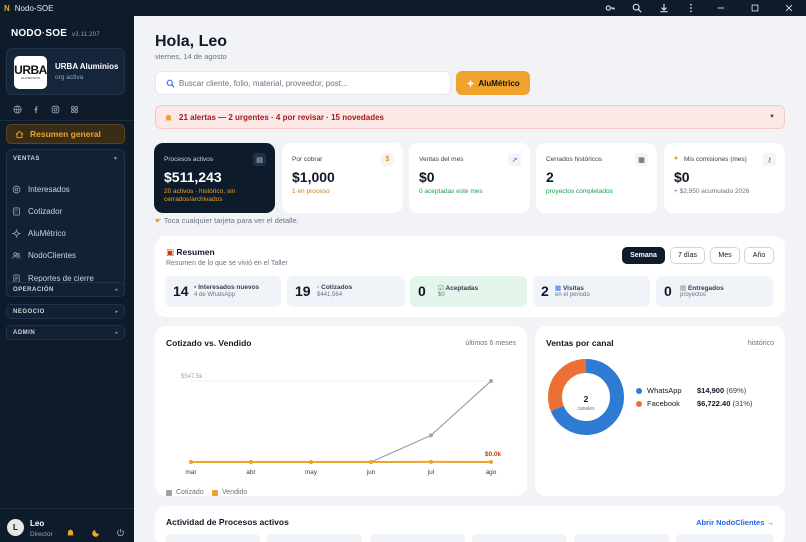 Image resolution: width=806 pixels, height=542 pixels. I want to click on kpi-value: $0, so click(427, 177).